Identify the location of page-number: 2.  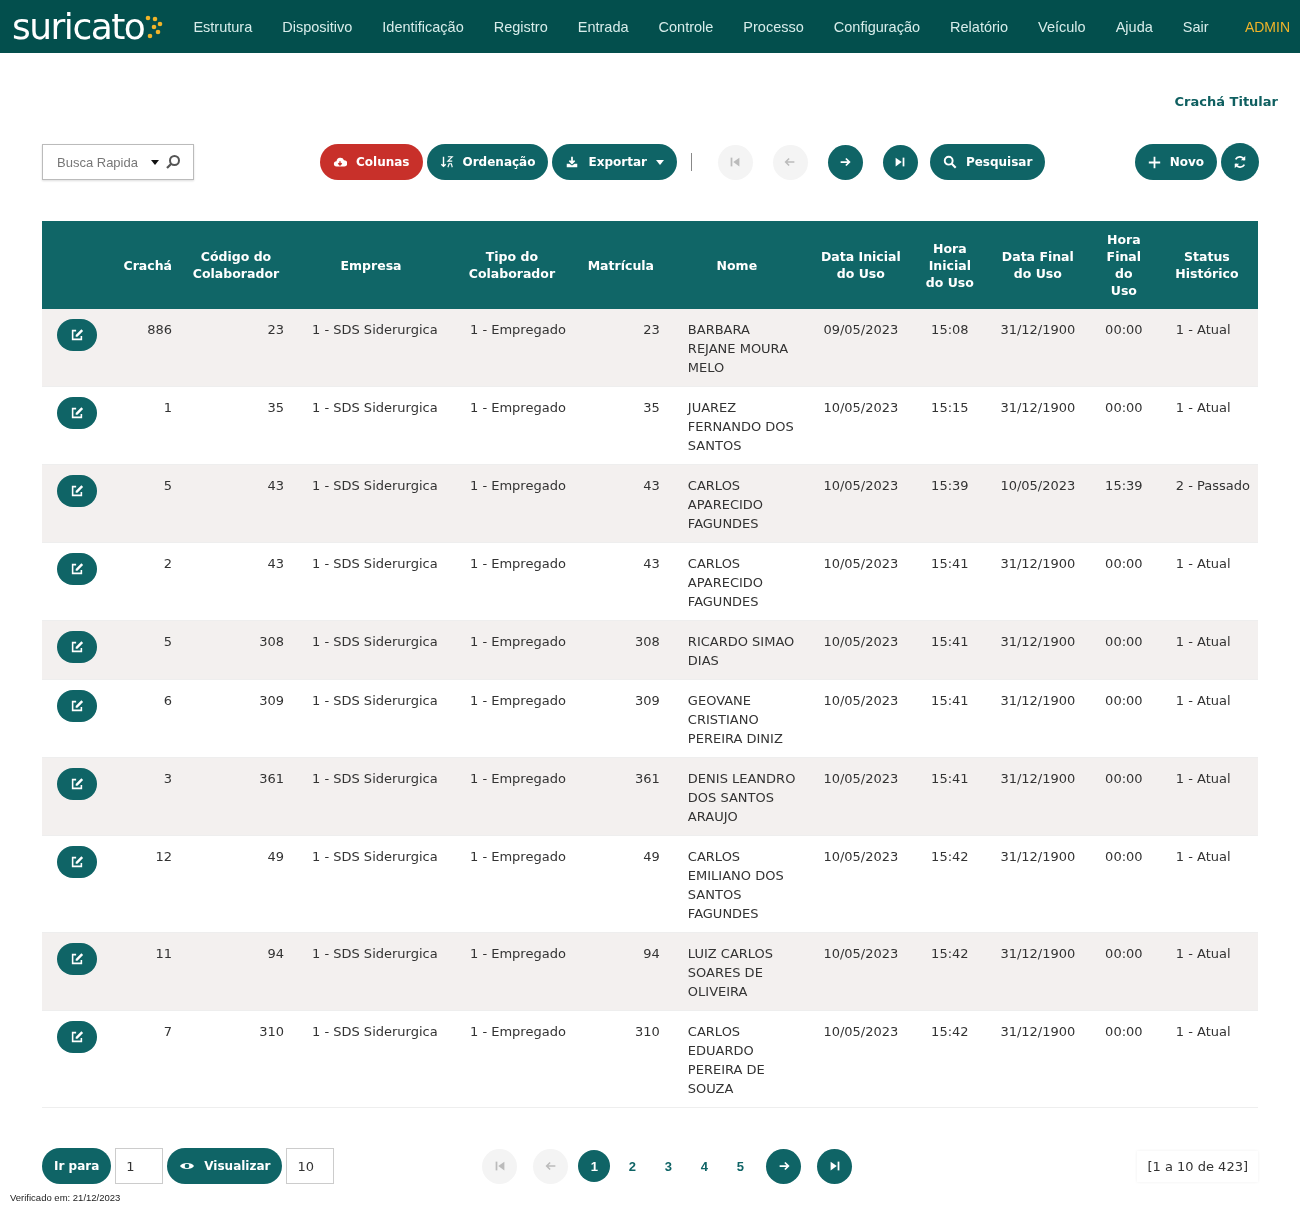
(632, 1166).